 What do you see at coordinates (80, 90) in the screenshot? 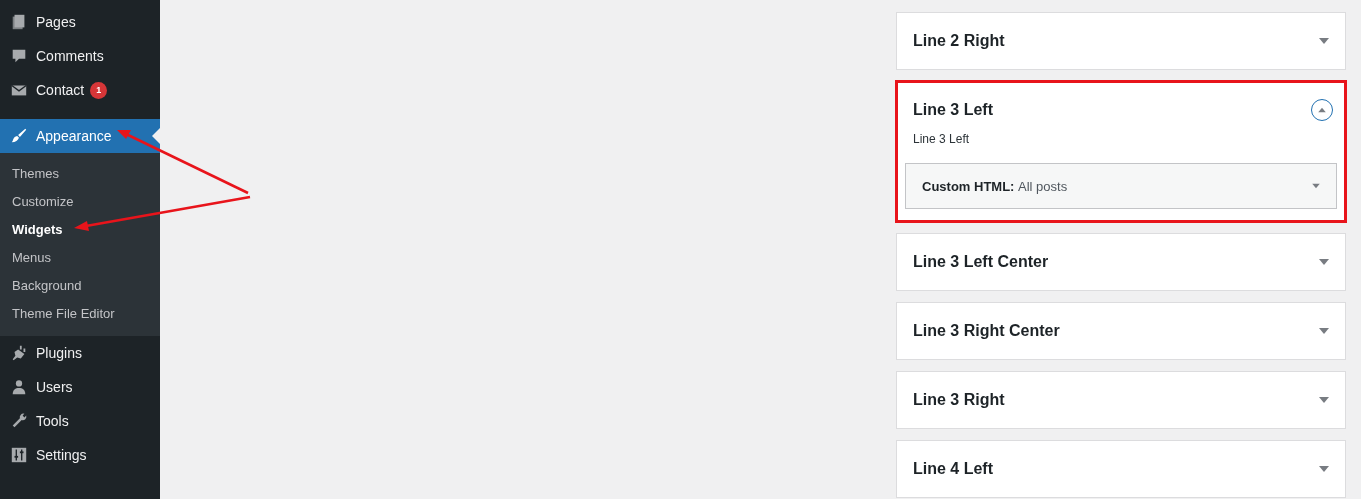
I see `sidebar-item: Contact 1` at bounding box center [80, 90].